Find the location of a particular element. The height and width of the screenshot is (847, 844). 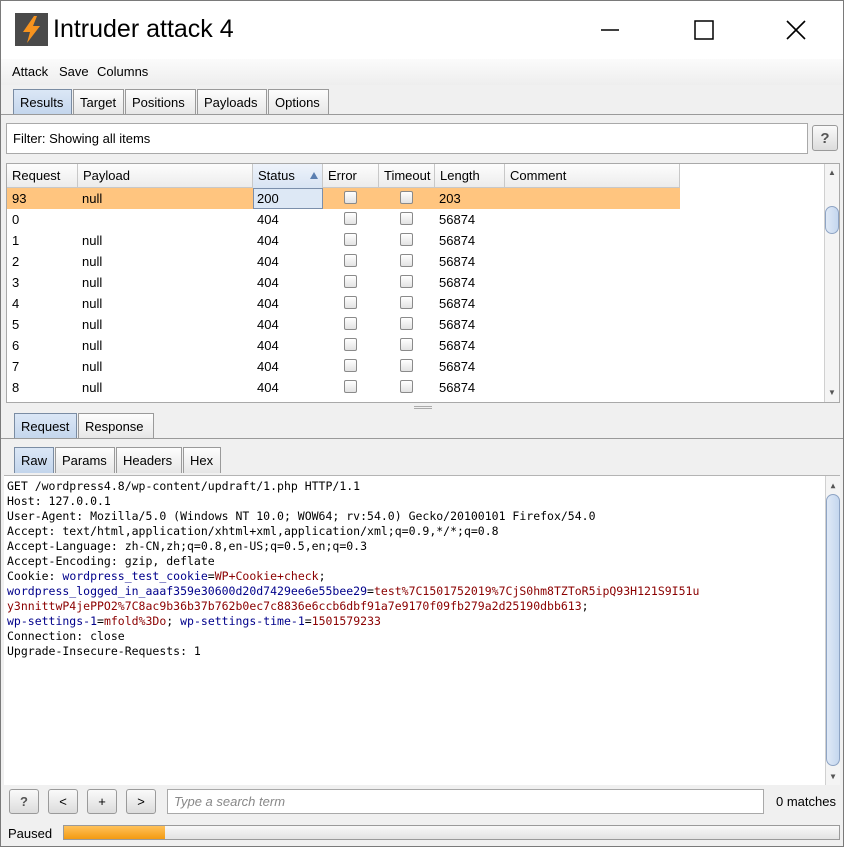

cell-request: 5 is located at coordinates (16, 324).